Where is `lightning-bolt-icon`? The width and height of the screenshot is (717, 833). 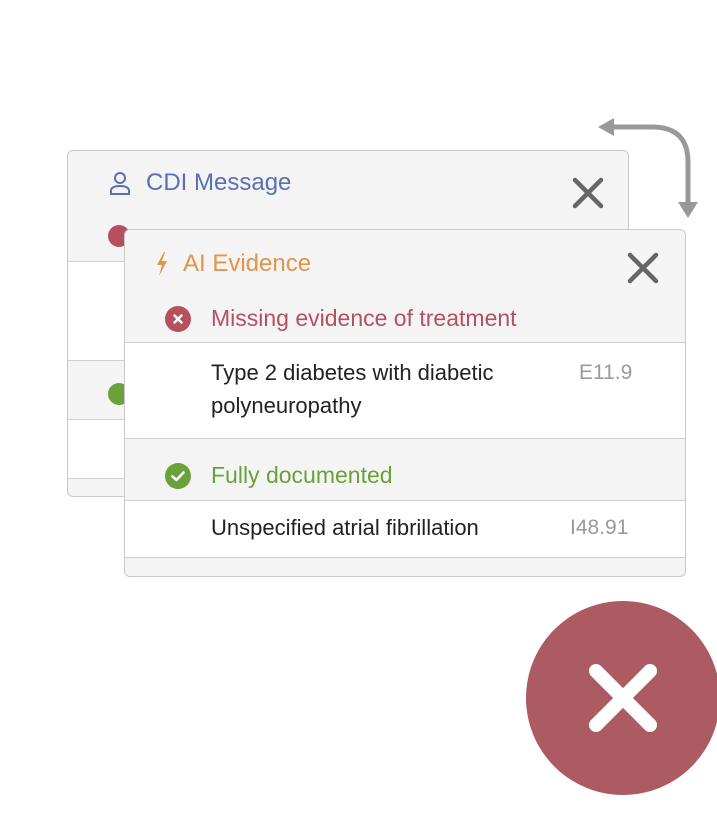
lightning-bolt-icon is located at coordinates (162, 264).